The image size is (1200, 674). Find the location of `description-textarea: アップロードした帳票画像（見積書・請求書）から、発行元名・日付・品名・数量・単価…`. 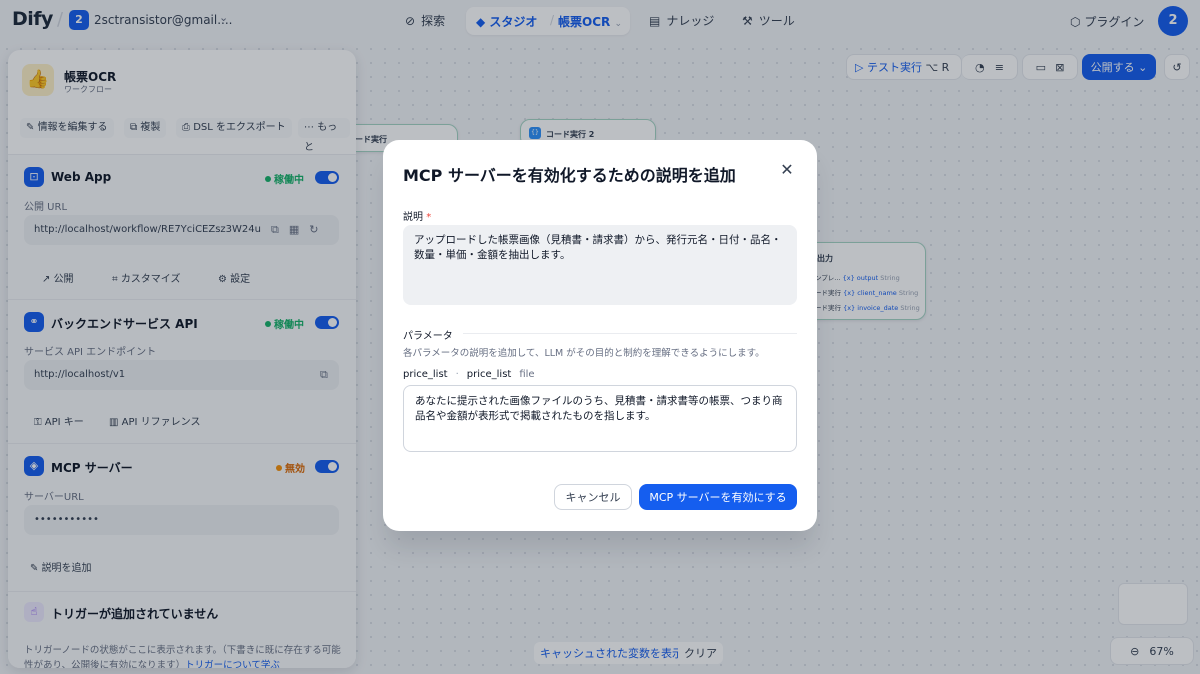

description-textarea: アップロードした帳票画像（見積書・請求書）から、発行元名・日付・品名・数量・単価… is located at coordinates (600, 265).